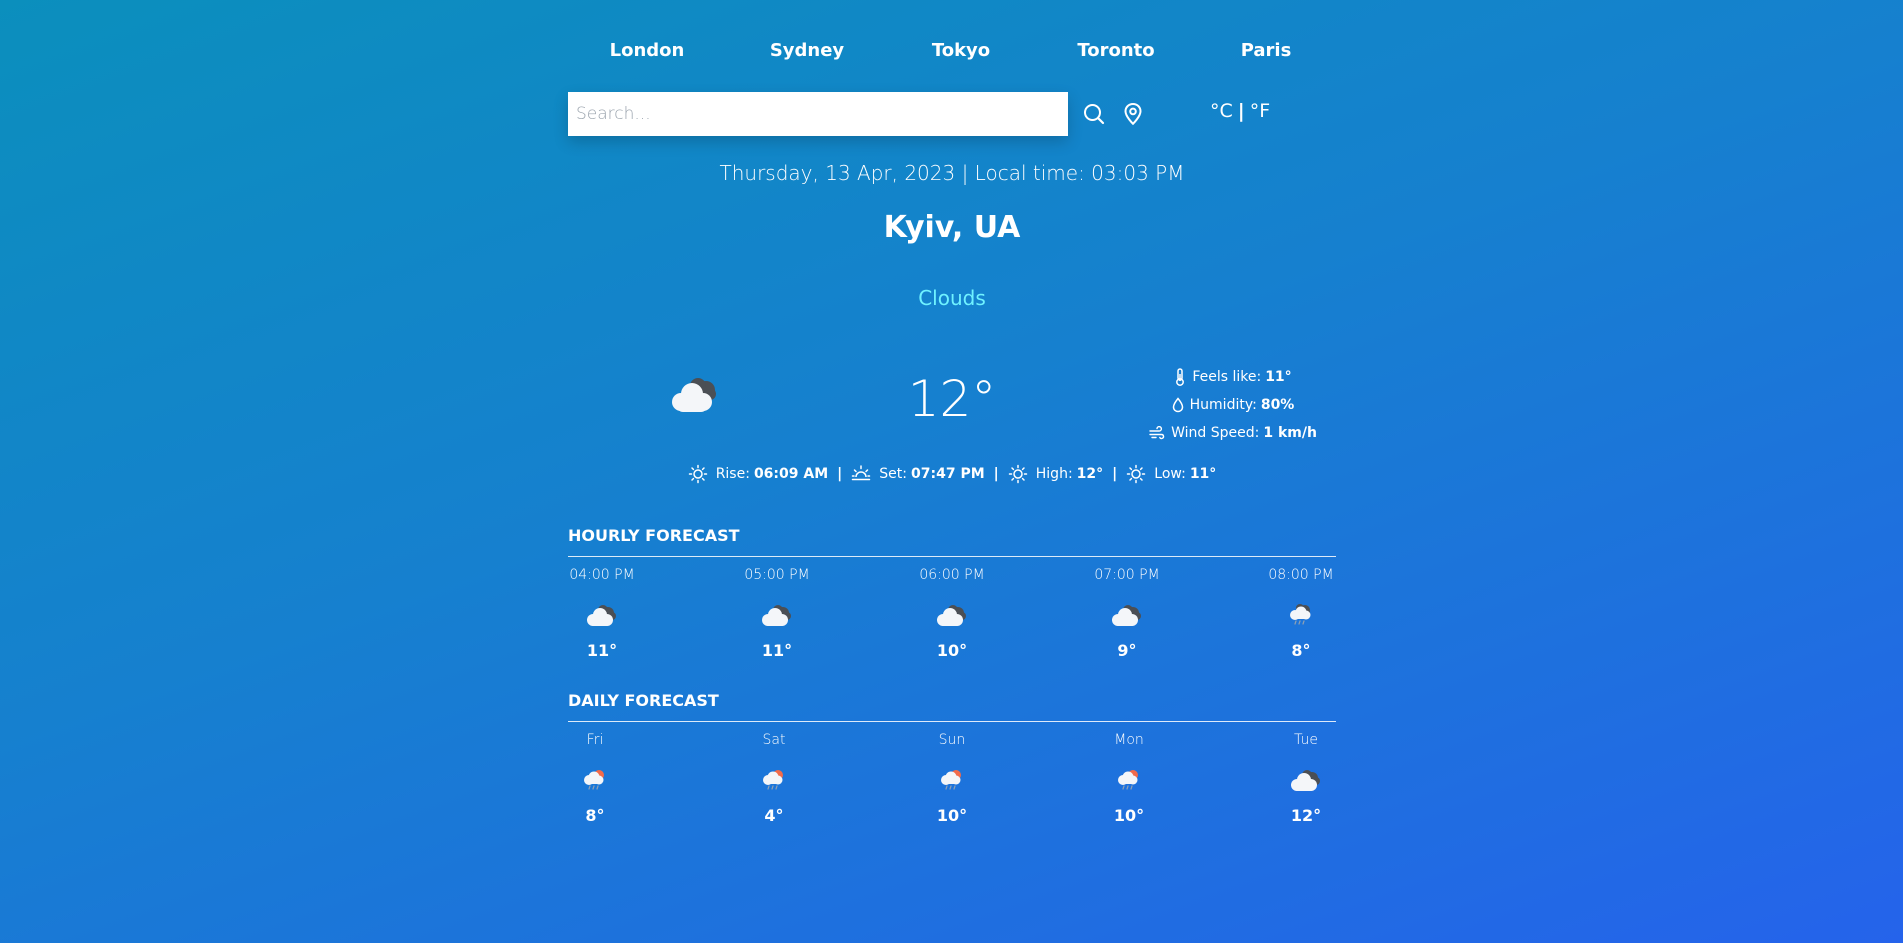  I want to click on low-value: 11°, so click(1203, 474).